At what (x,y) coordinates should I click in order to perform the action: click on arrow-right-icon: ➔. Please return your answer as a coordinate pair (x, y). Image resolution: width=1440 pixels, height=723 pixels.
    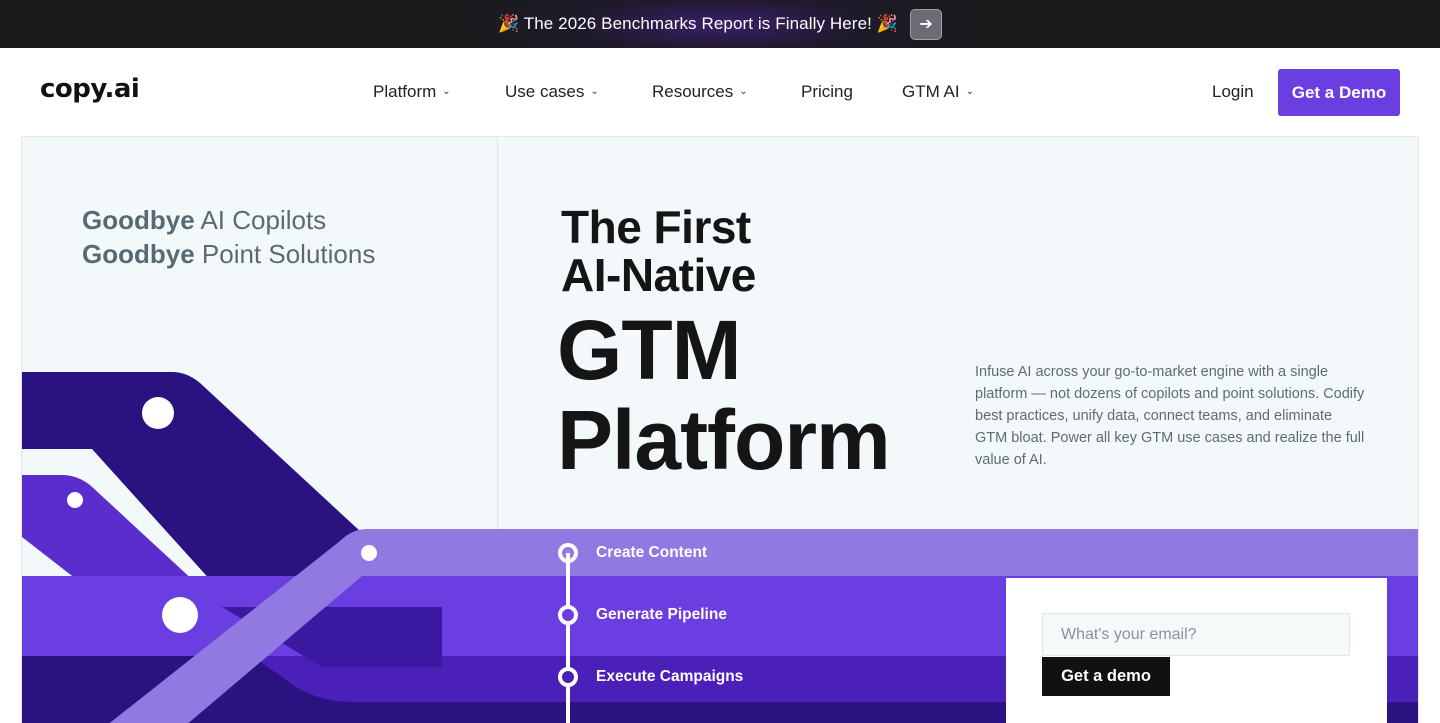
    Looking at the image, I should click on (926, 24).